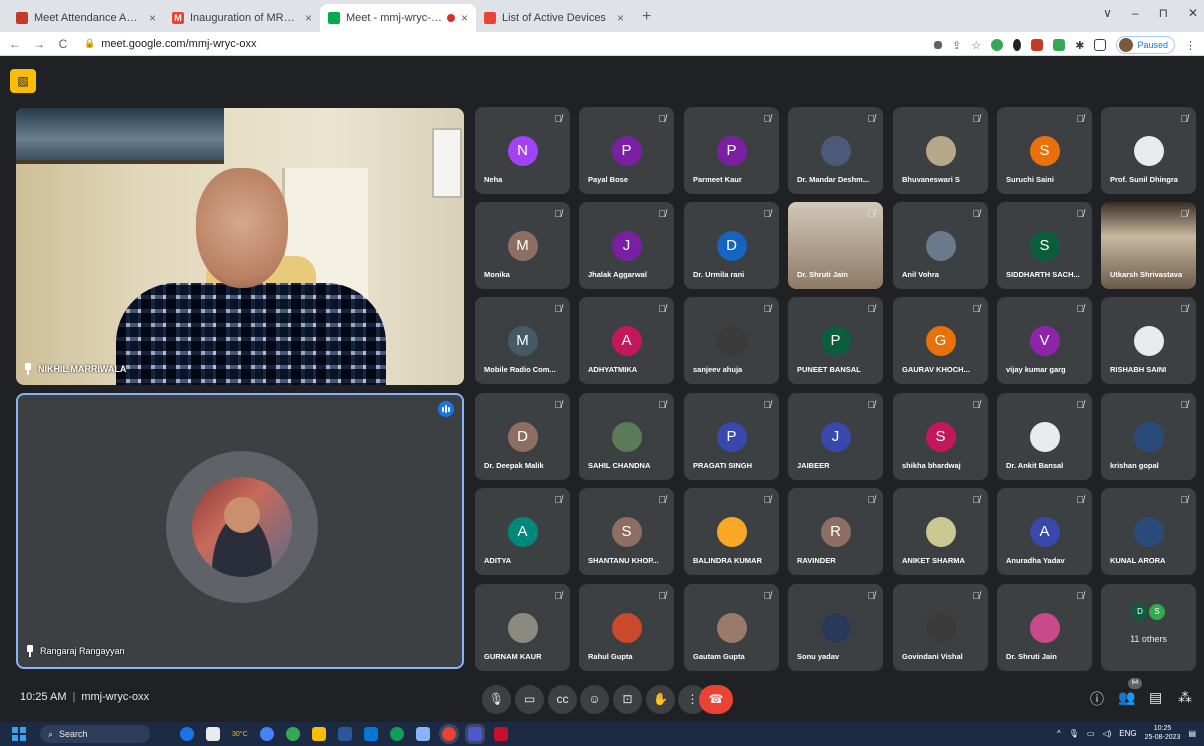 The height and width of the screenshot is (746, 1204). Describe the element at coordinates (1037, 45) in the screenshot. I see `extension-red-icon` at that location.